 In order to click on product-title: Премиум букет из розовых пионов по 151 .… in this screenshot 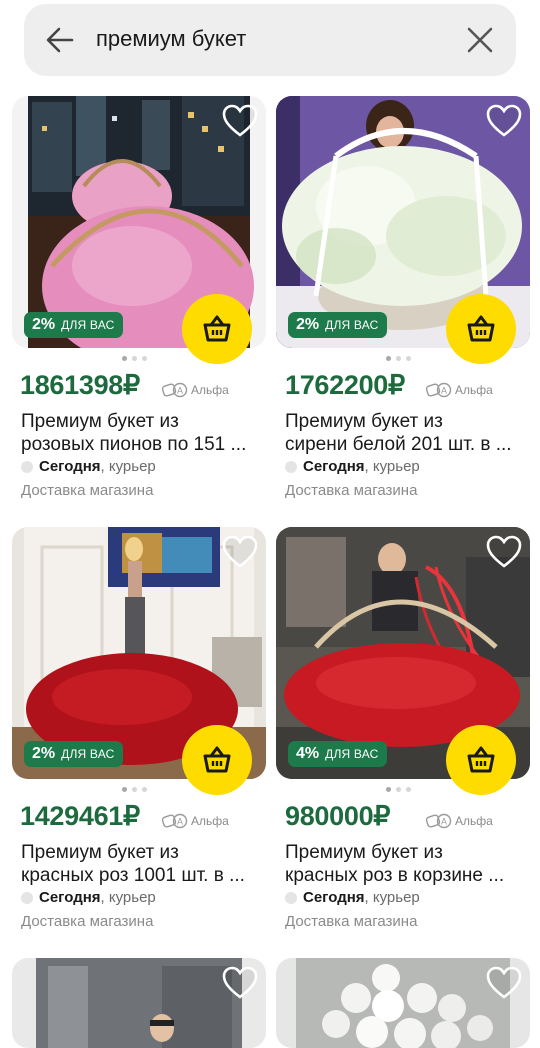, I will do `click(133, 433)`.